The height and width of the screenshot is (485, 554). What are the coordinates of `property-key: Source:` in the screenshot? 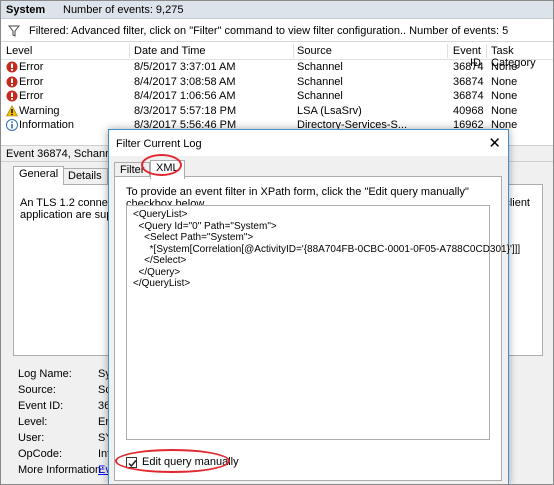 It's located at (37, 390).